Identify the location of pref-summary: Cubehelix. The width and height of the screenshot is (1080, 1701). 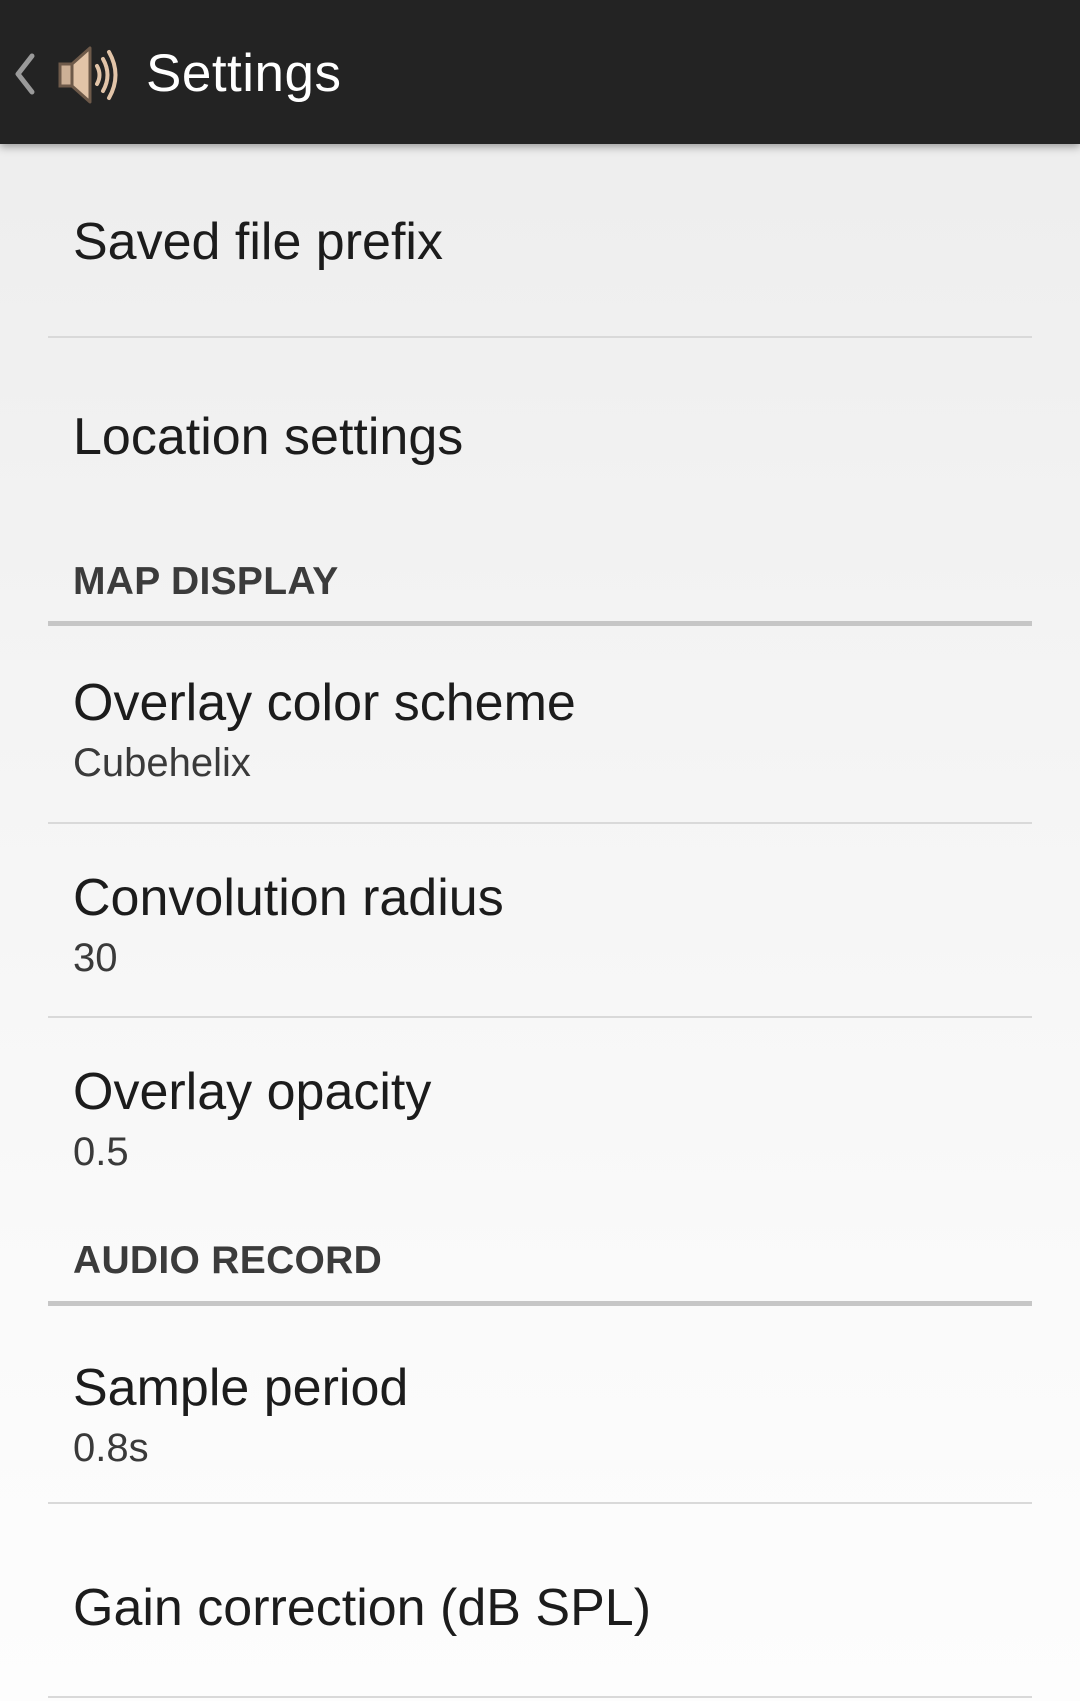
(162, 763).